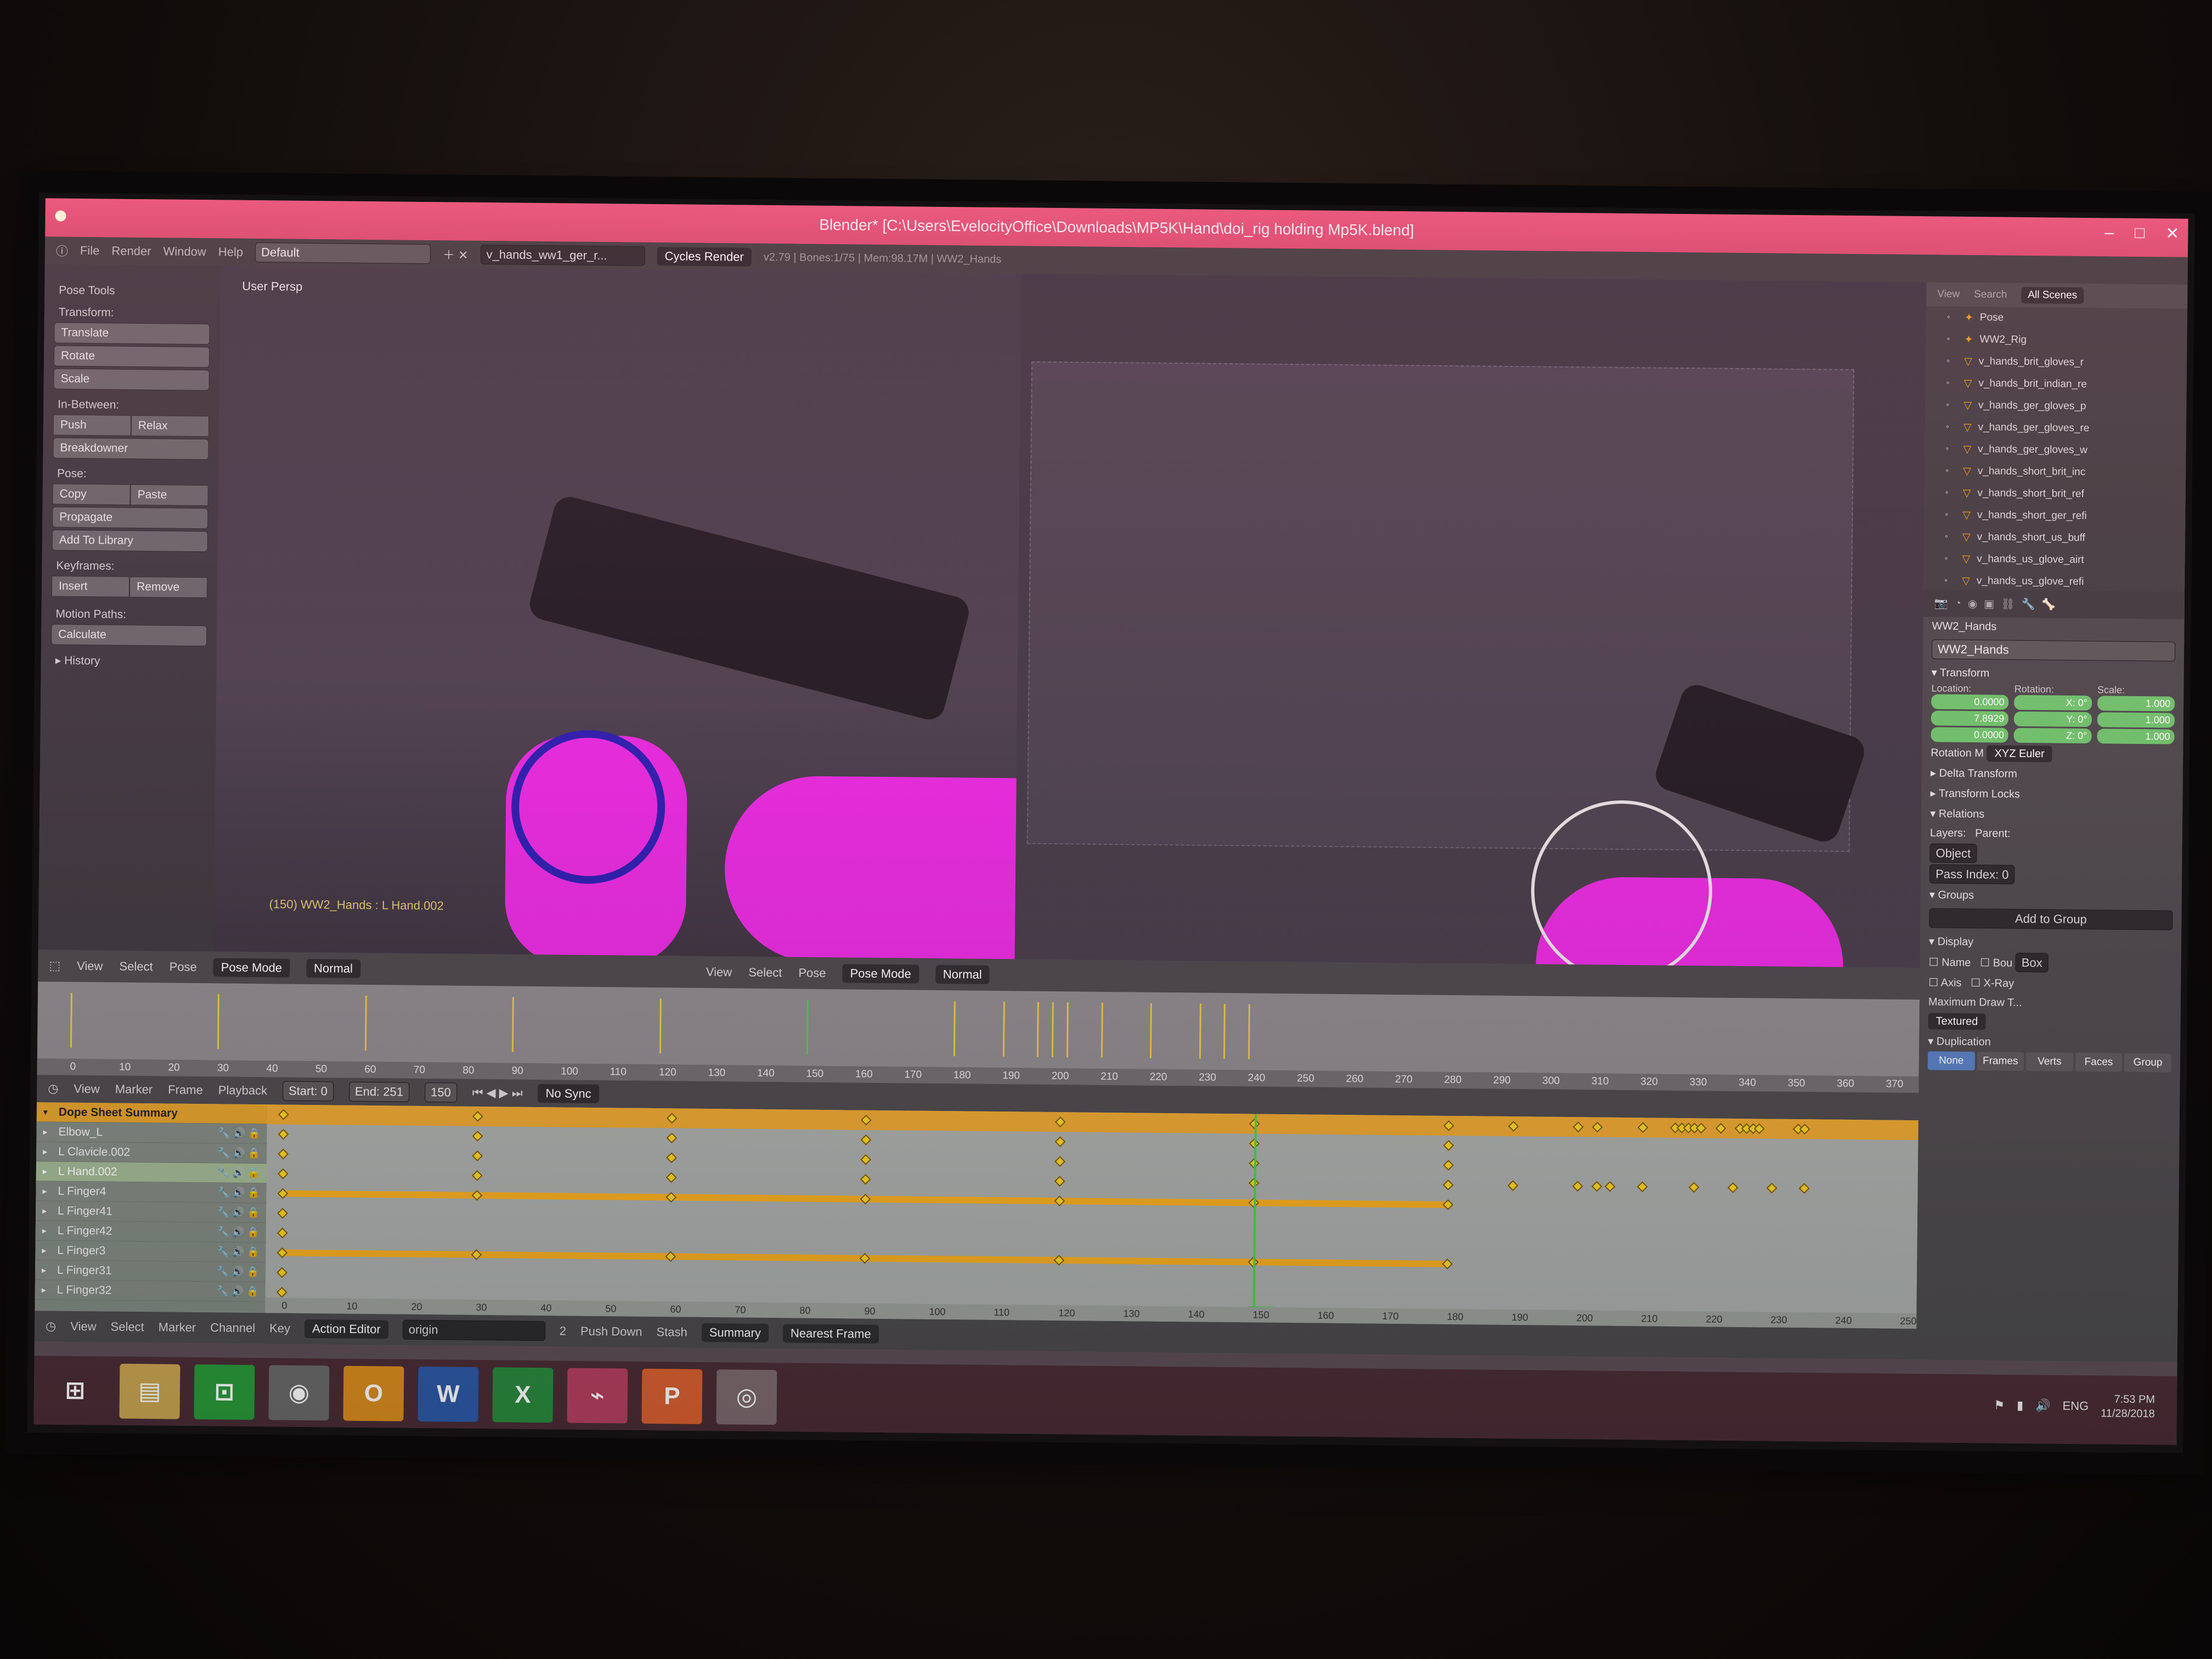  Describe the element at coordinates (308, 1091) in the screenshot. I see `start-frame-field: Start: 0` at that location.